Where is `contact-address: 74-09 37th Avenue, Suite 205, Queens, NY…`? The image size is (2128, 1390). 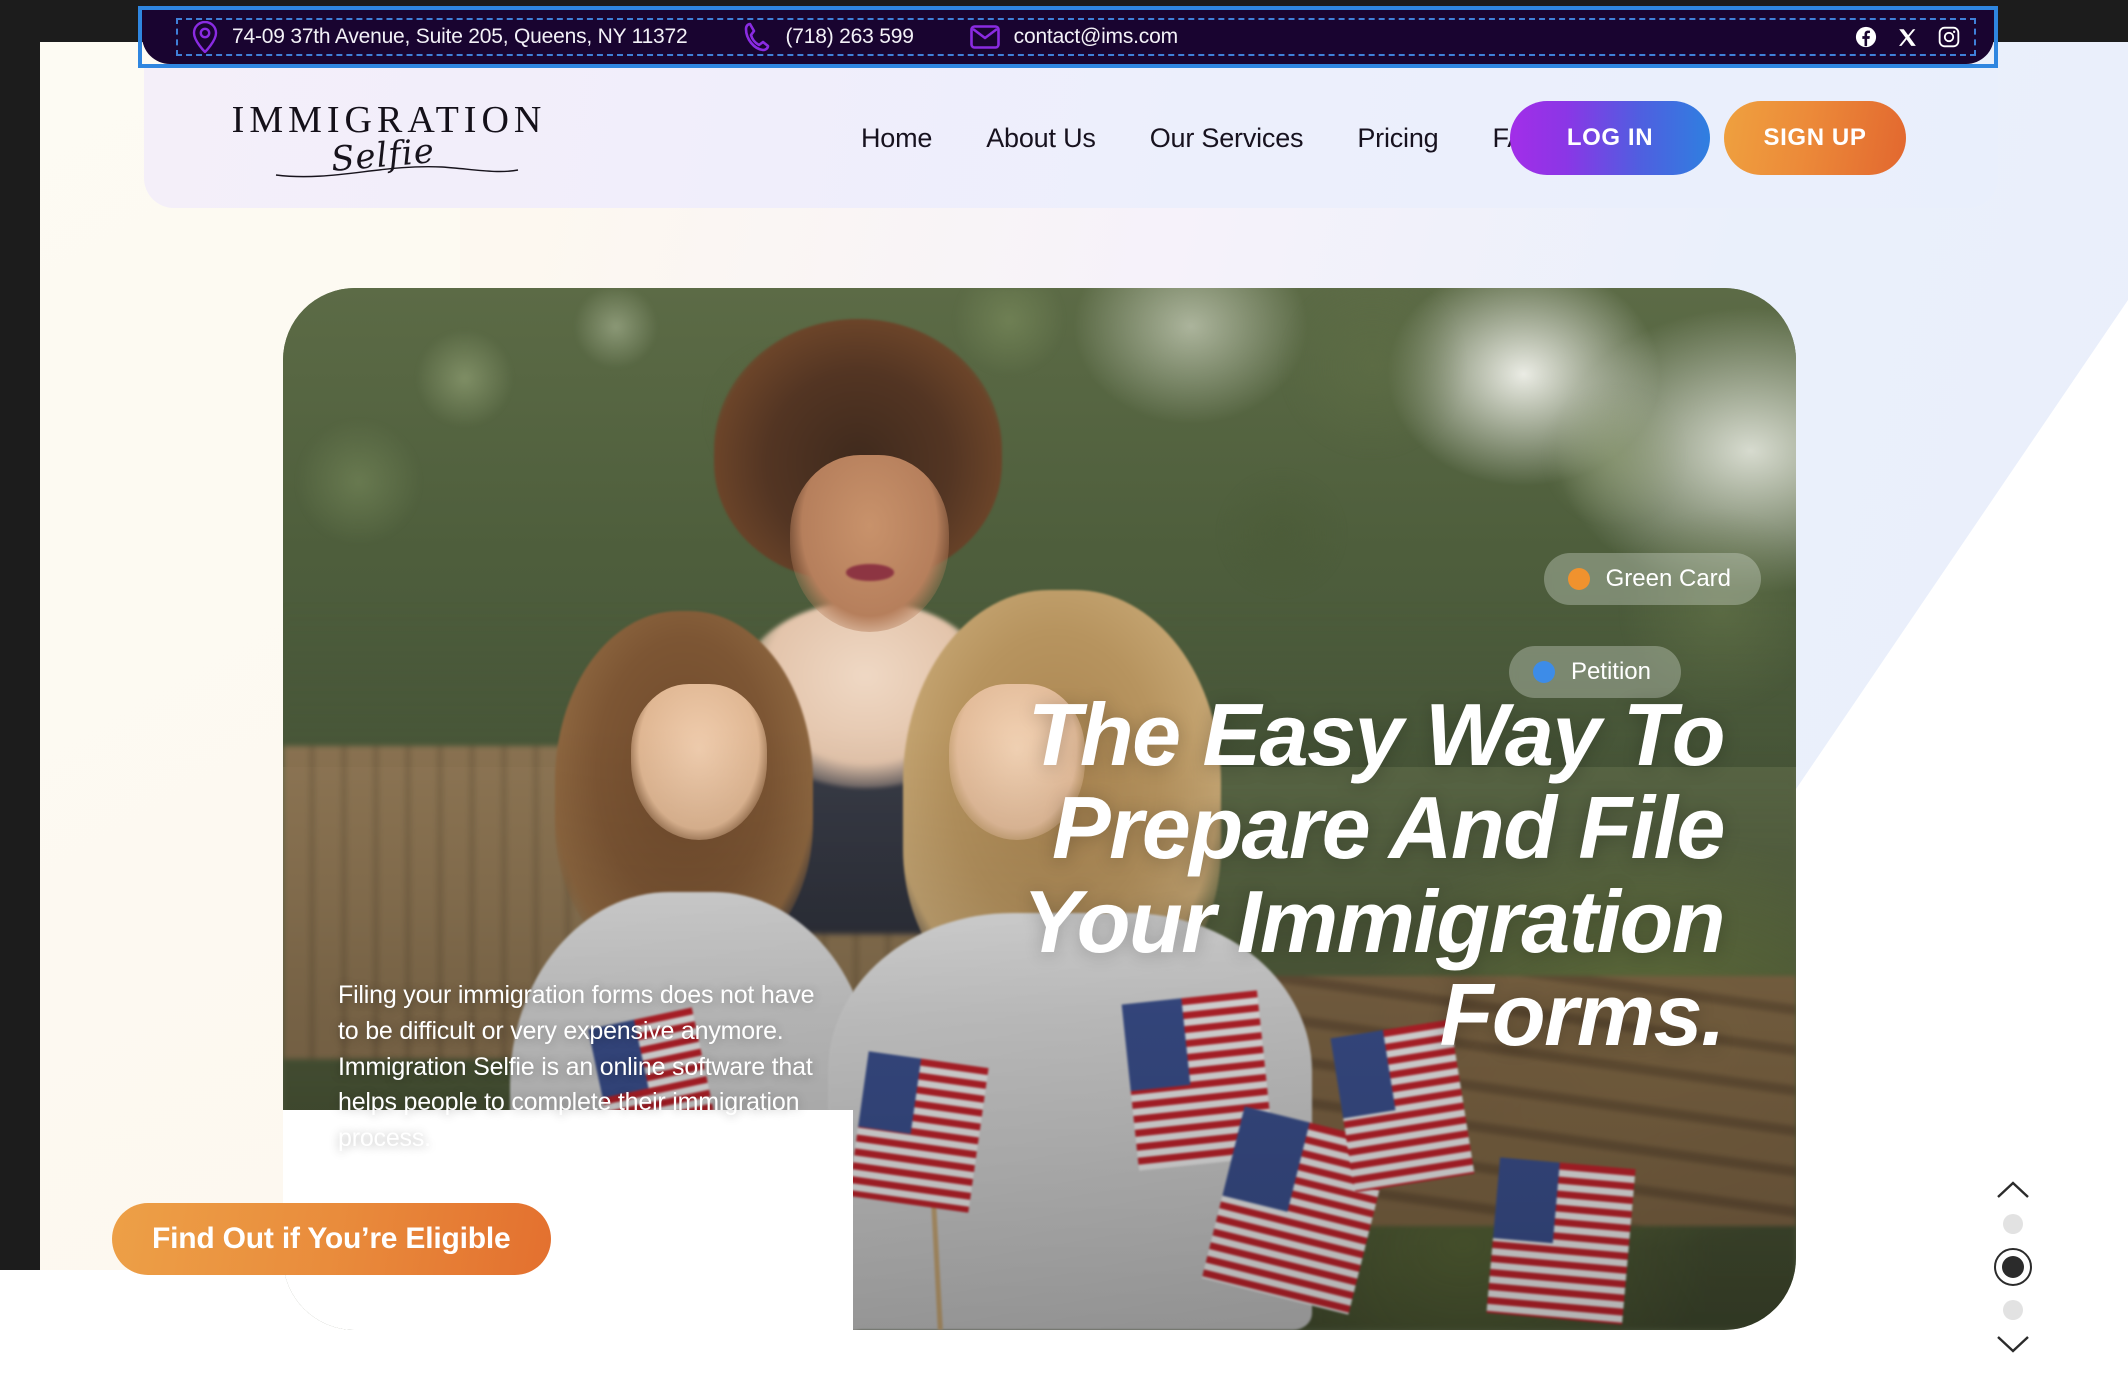 contact-address: 74-09 37th Avenue, Suite 205, Queens, NY… is located at coordinates (440, 37).